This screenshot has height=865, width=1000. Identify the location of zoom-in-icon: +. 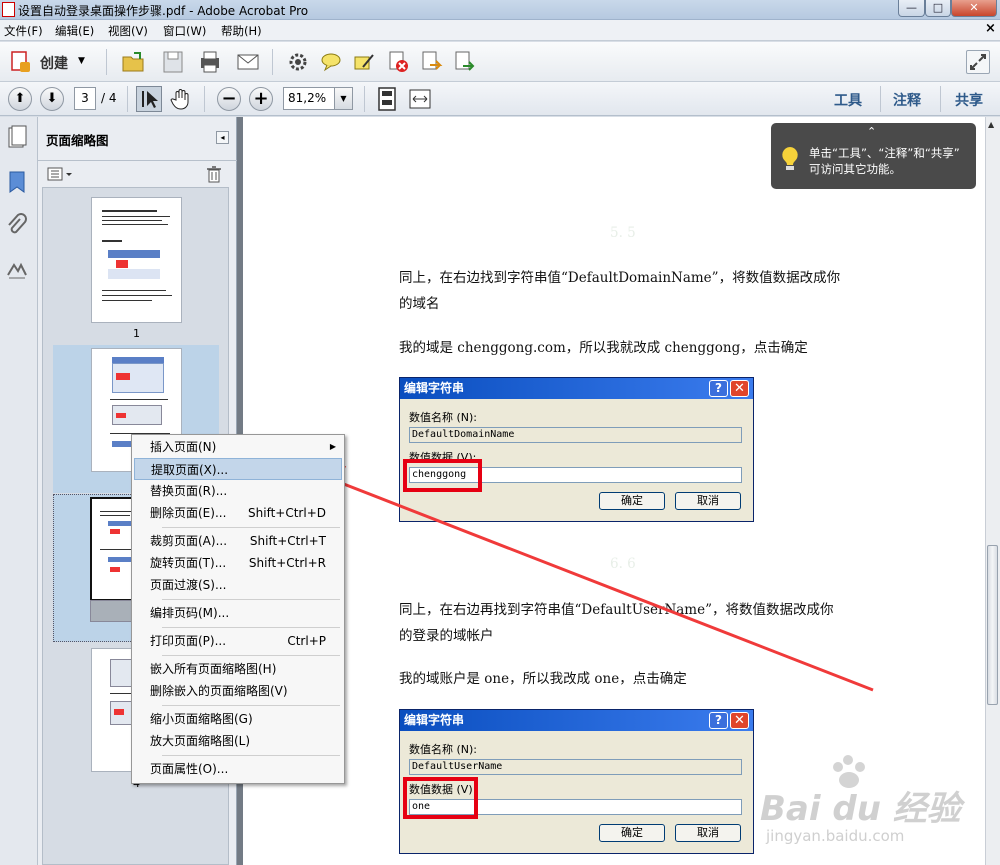
(261, 99).